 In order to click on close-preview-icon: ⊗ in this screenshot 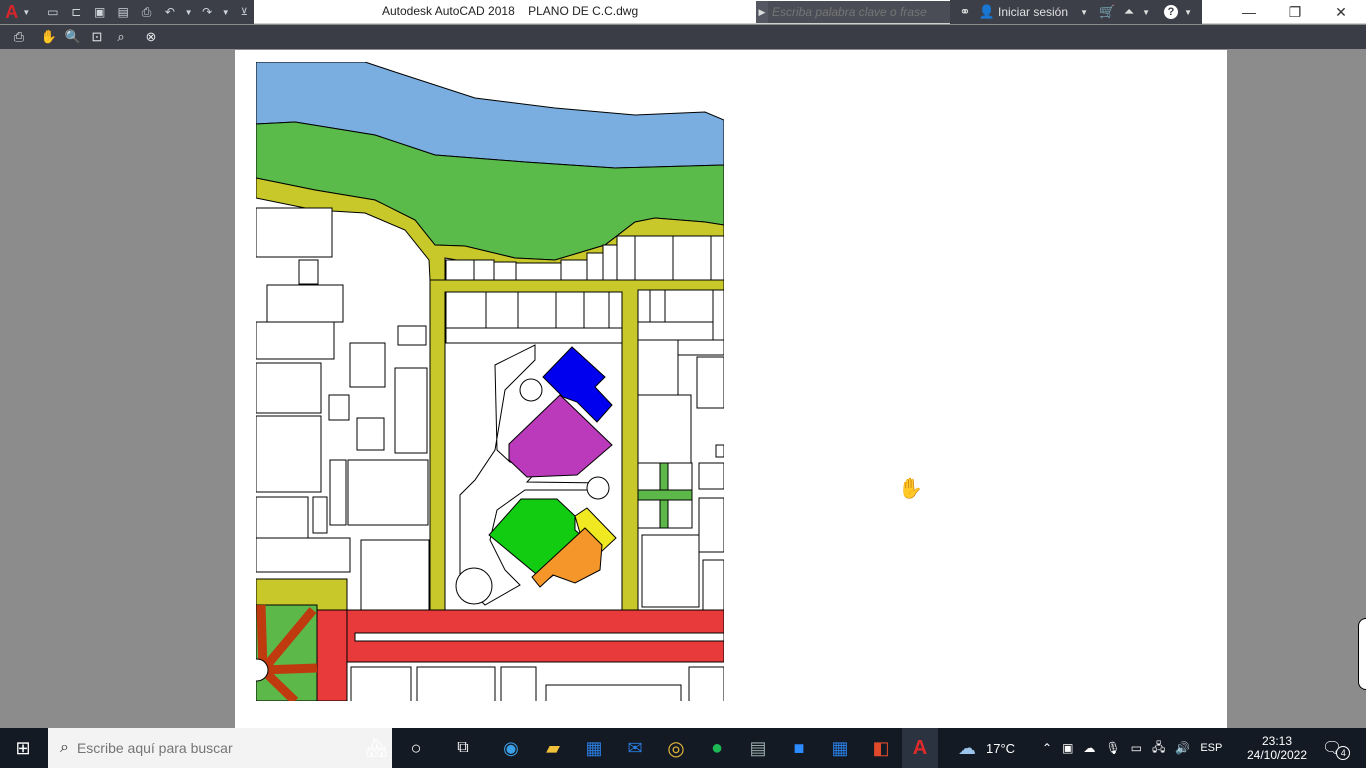, I will do `click(151, 37)`.